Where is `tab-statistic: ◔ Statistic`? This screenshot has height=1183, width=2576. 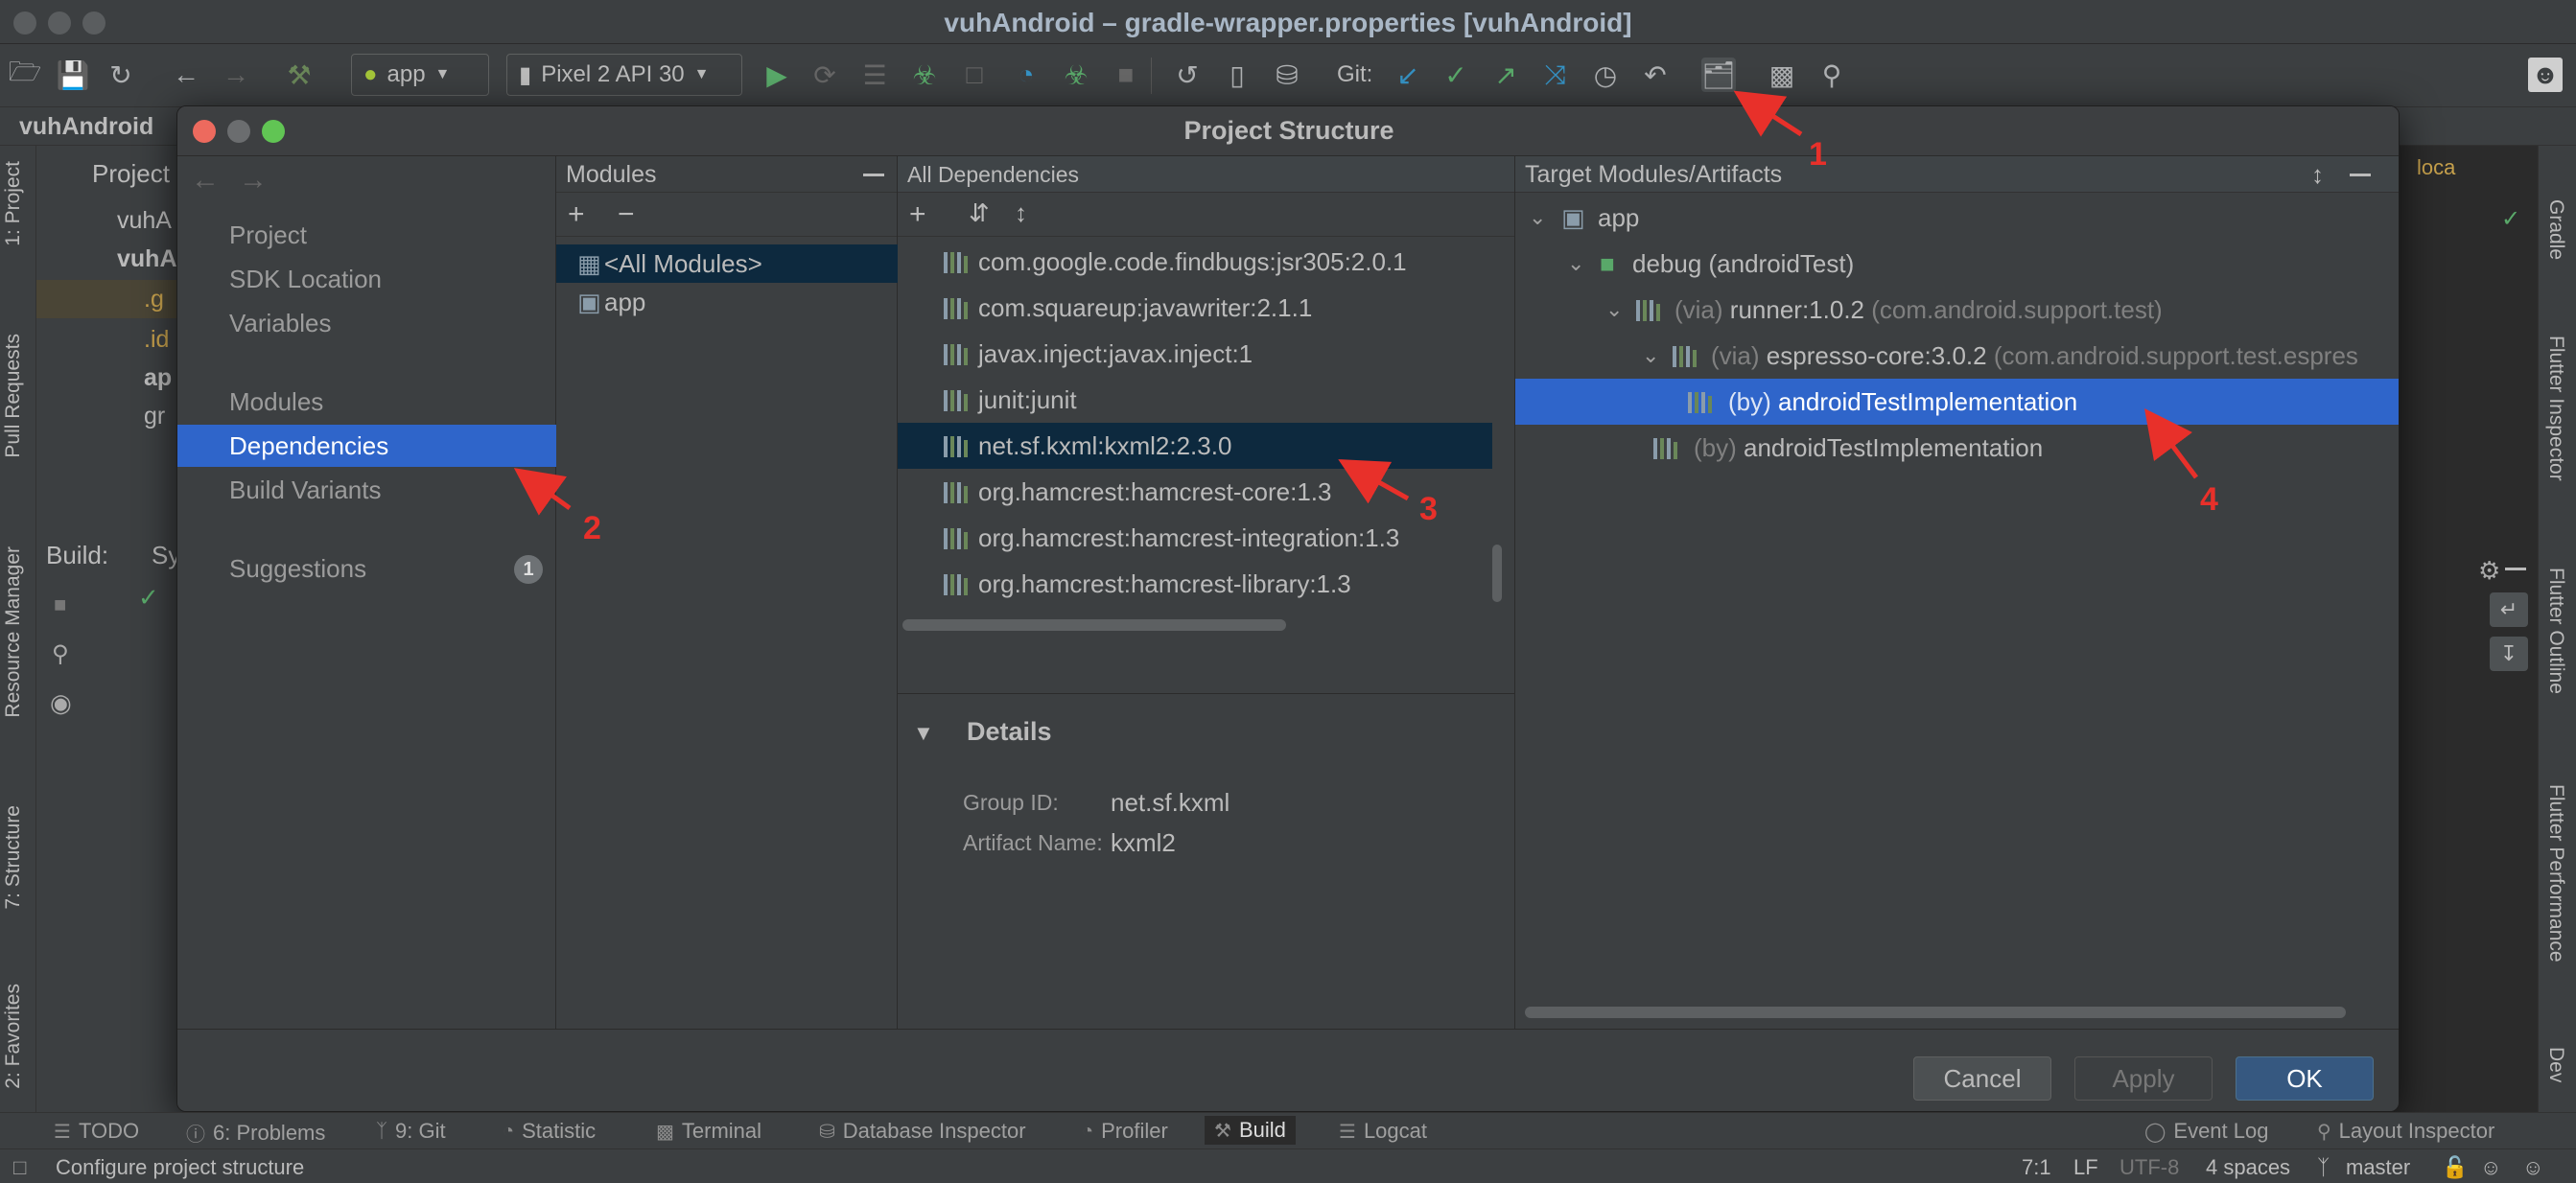 tab-statistic: ◔ Statistic is located at coordinates (549, 1131).